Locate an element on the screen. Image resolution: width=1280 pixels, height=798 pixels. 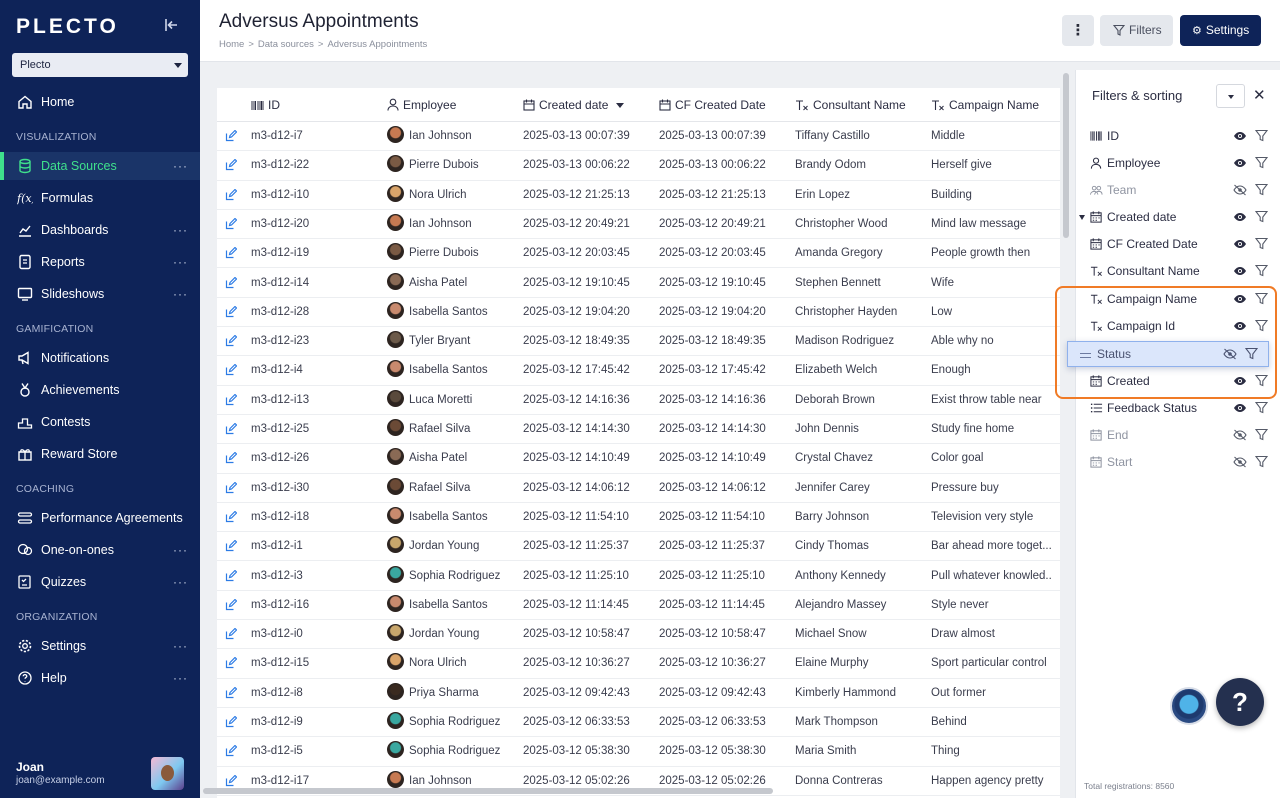
nav-reward-store: Reward Store is located at coordinates (100, 454).